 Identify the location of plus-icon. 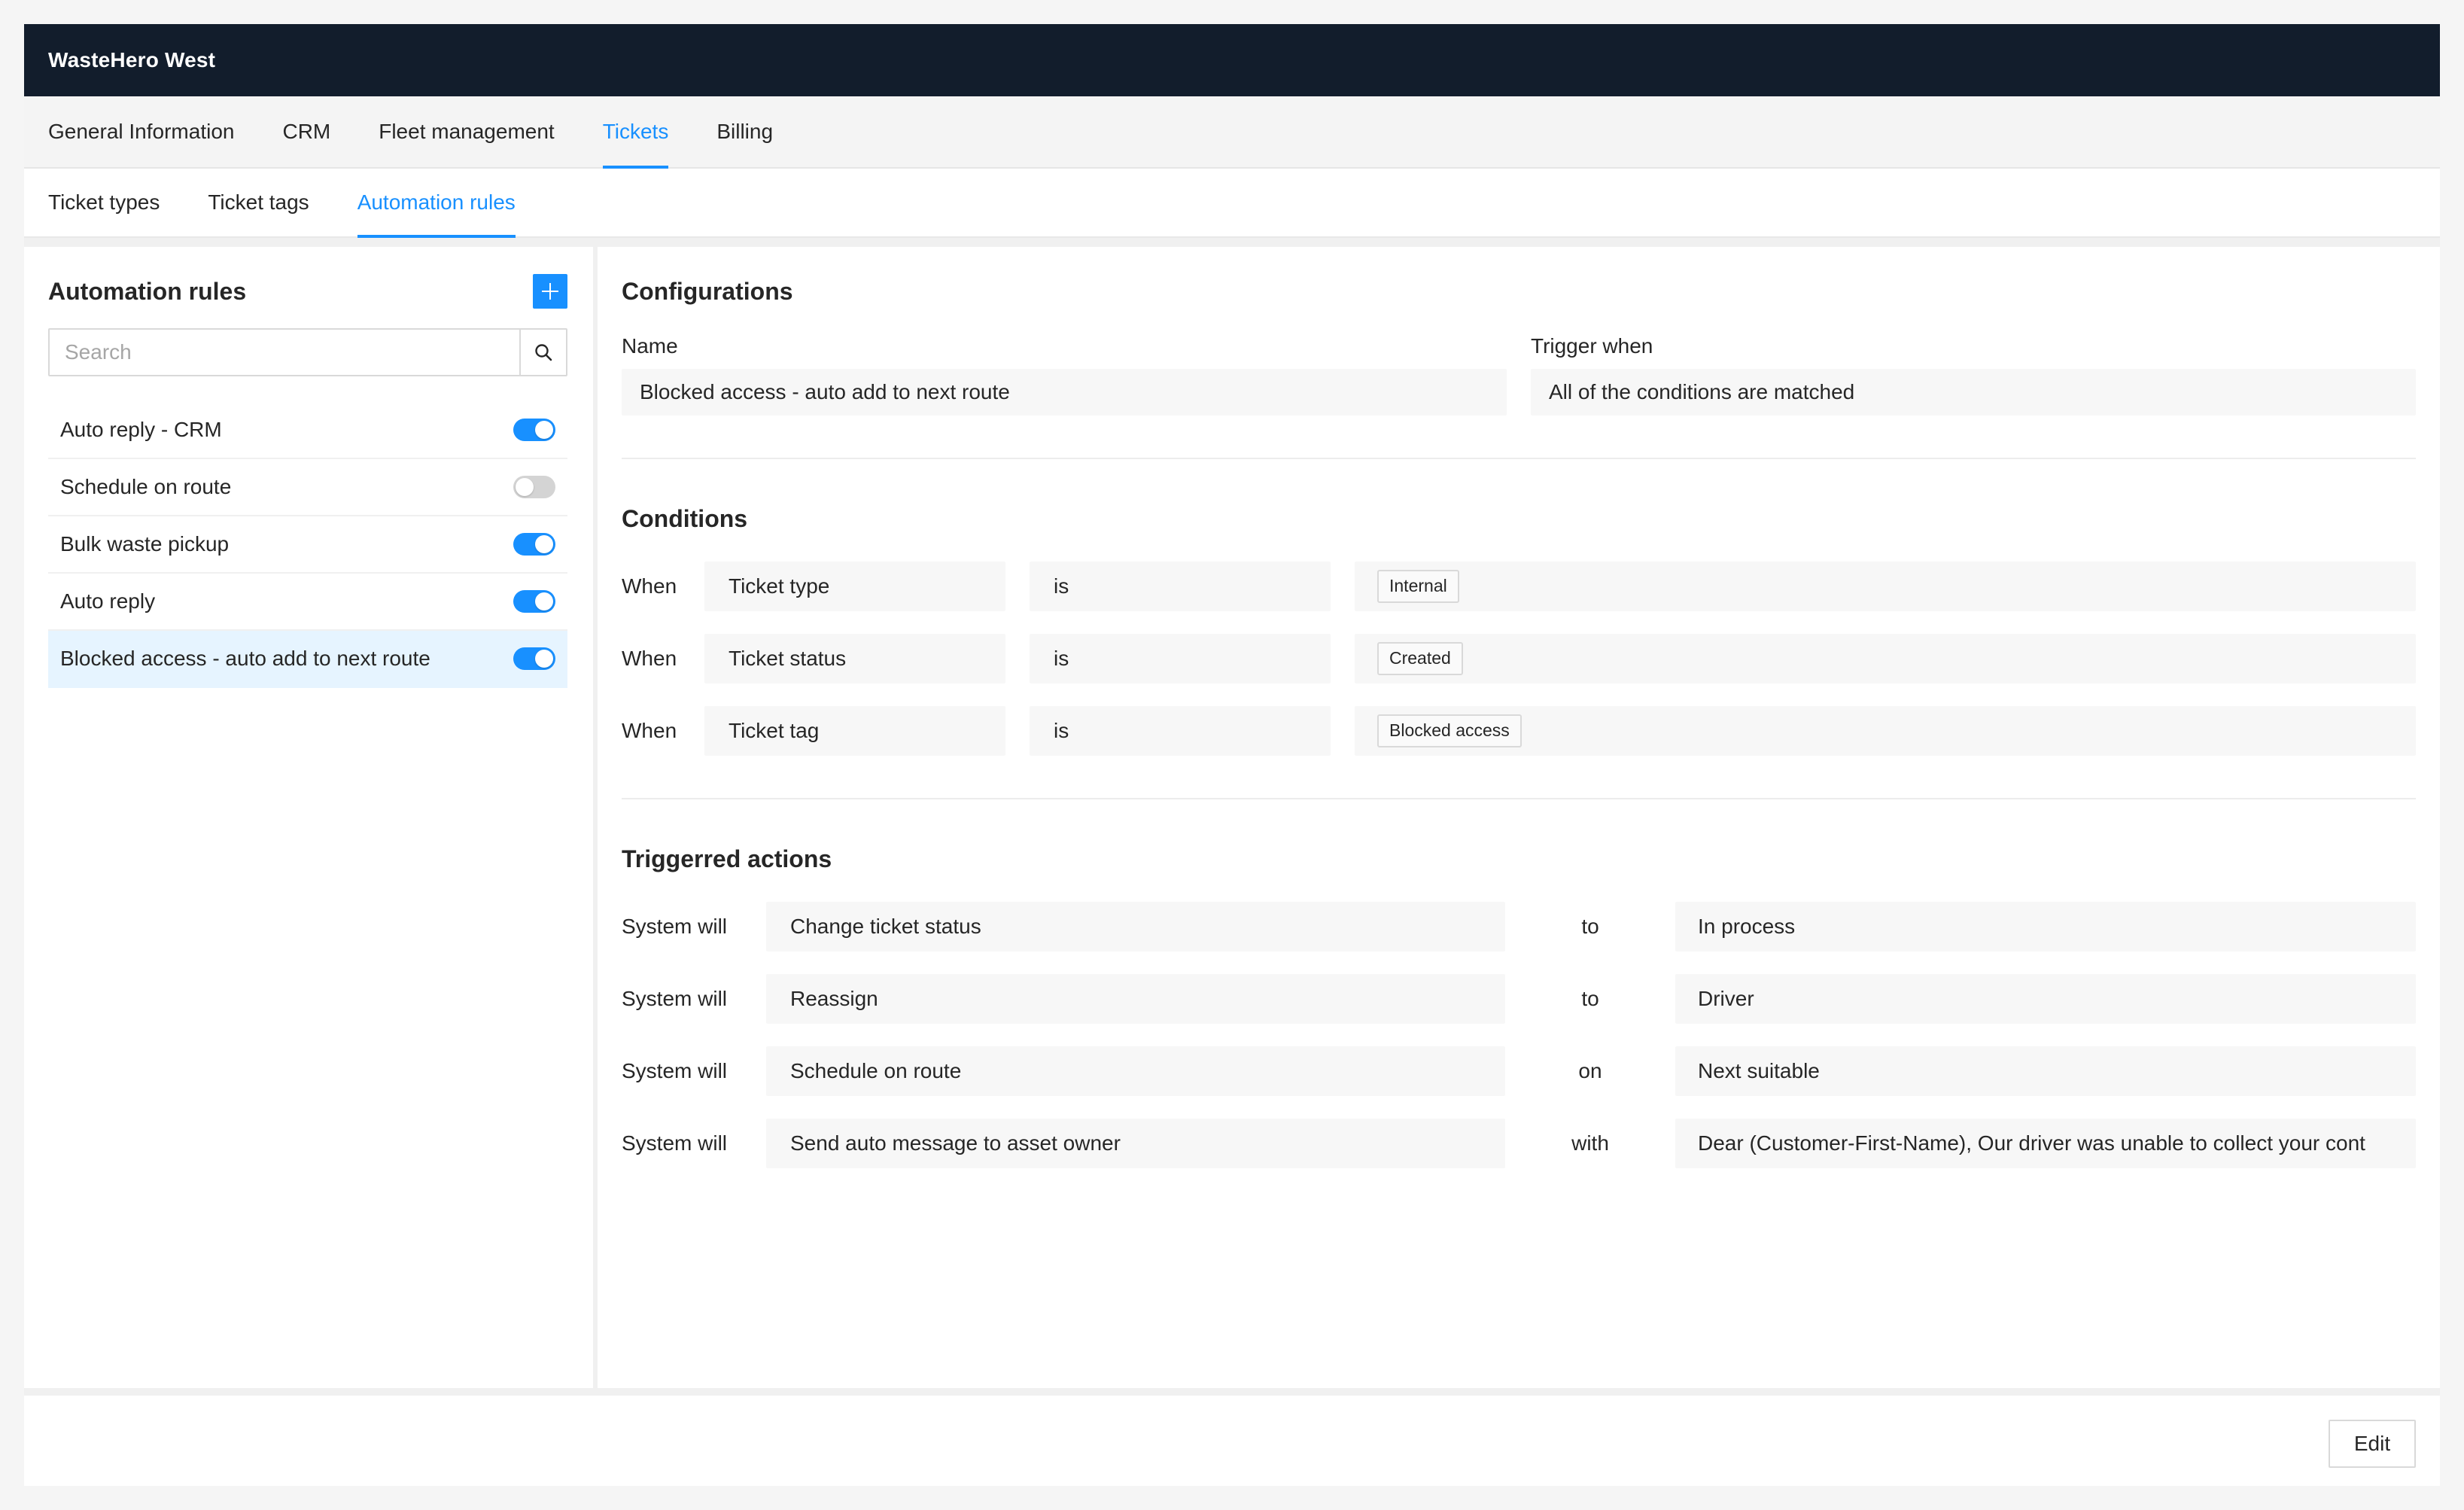
(550, 291).